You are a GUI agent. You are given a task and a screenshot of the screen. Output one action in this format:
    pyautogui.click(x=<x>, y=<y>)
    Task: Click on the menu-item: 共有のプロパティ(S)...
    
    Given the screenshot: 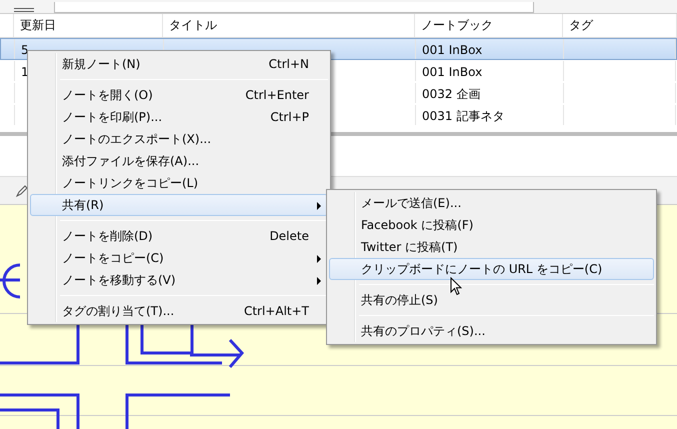 What is the action you would take?
    pyautogui.click(x=491, y=331)
    